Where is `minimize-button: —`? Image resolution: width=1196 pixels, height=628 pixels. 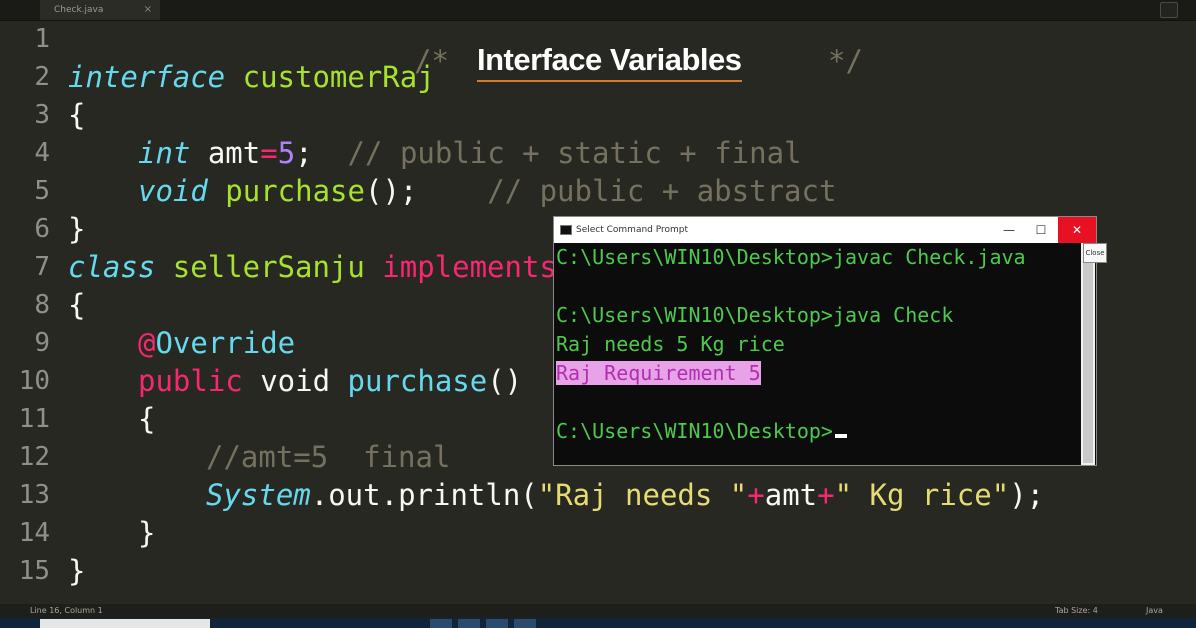
minimize-button: — is located at coordinates (1009, 230).